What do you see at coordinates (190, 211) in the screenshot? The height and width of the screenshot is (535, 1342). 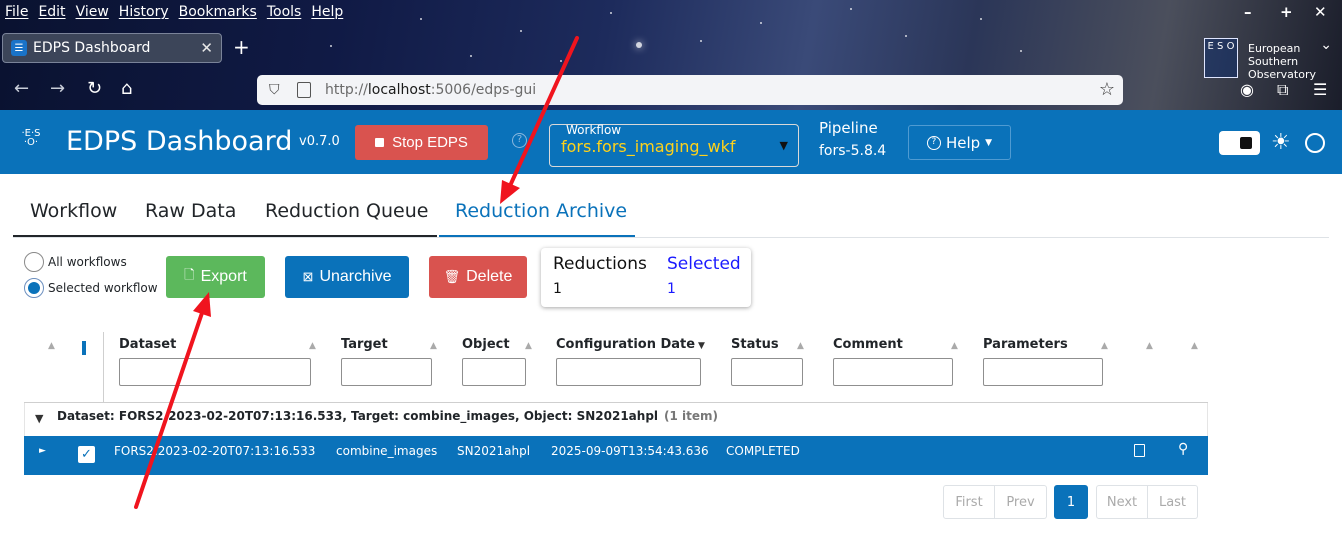 I see `tab-raw-data: Raw Data` at bounding box center [190, 211].